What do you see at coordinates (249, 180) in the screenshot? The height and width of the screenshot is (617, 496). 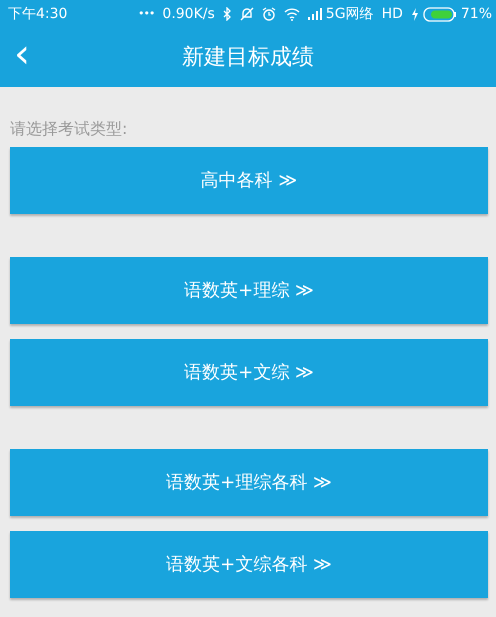 I see `exam-type-button: 高中各科 ≫` at bounding box center [249, 180].